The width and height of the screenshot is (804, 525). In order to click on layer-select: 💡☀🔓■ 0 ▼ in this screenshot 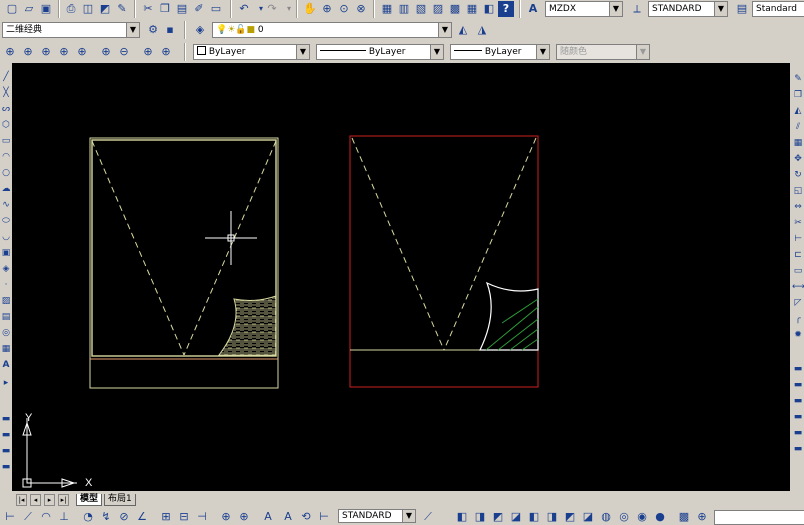, I will do `click(332, 30)`.